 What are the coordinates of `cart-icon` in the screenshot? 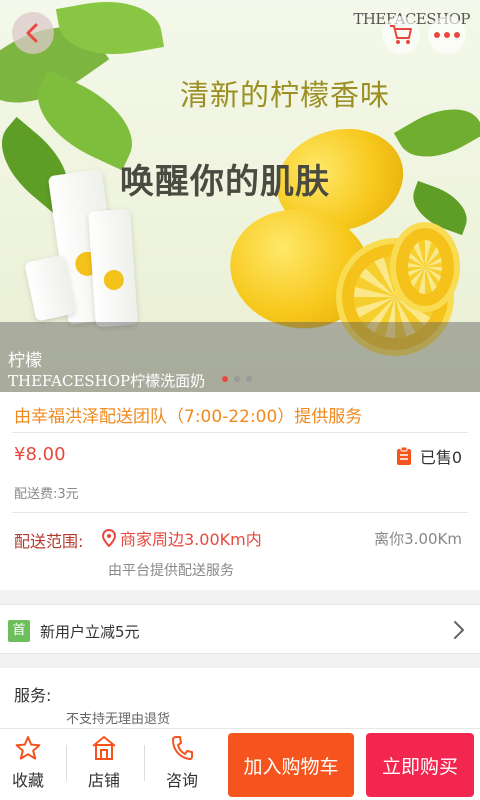 It's located at (401, 34).